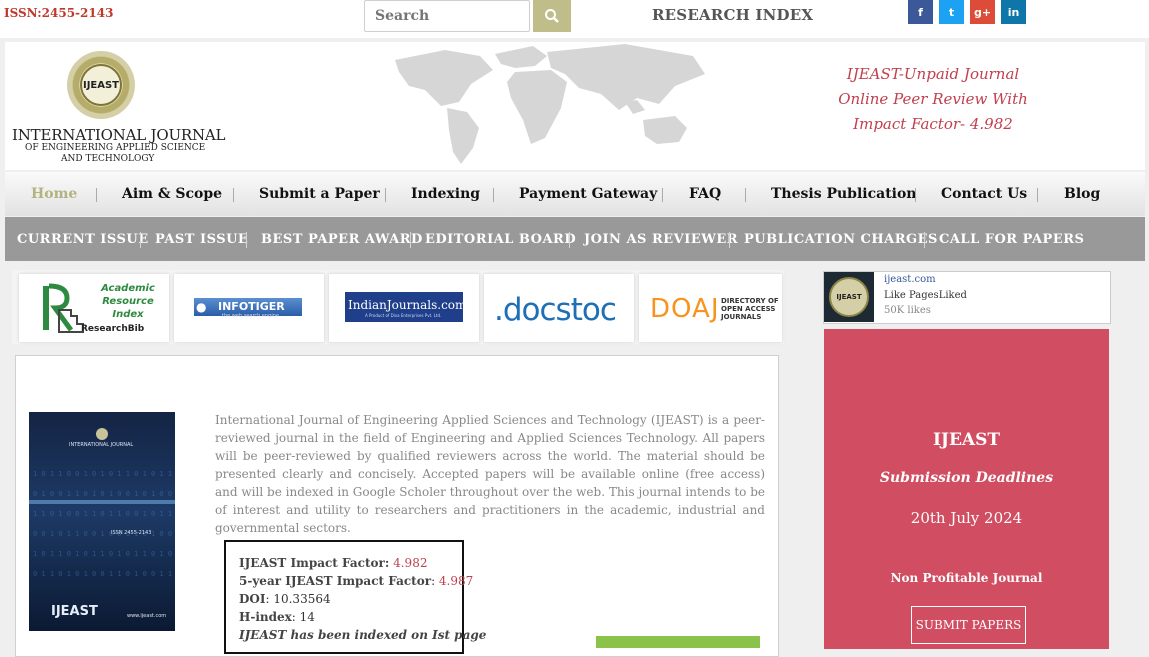  What do you see at coordinates (101, 445) in the screenshot?
I see `cover-title: INTERNATIONAL JOURNAL` at bounding box center [101, 445].